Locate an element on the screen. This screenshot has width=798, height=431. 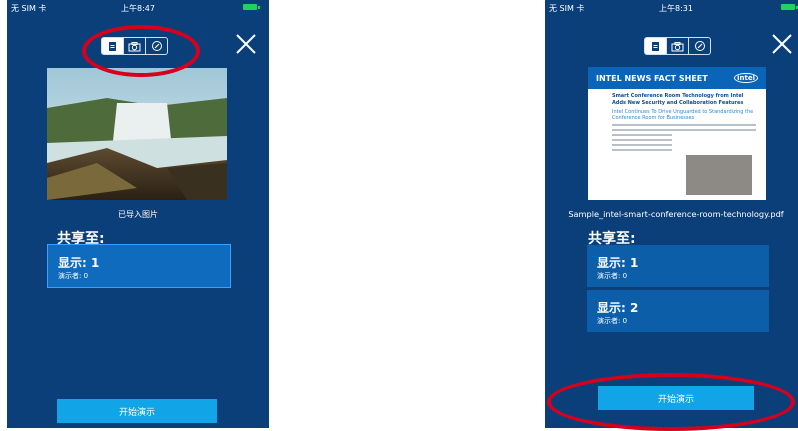
status-time: 上午8:47 is located at coordinates (138, 8).